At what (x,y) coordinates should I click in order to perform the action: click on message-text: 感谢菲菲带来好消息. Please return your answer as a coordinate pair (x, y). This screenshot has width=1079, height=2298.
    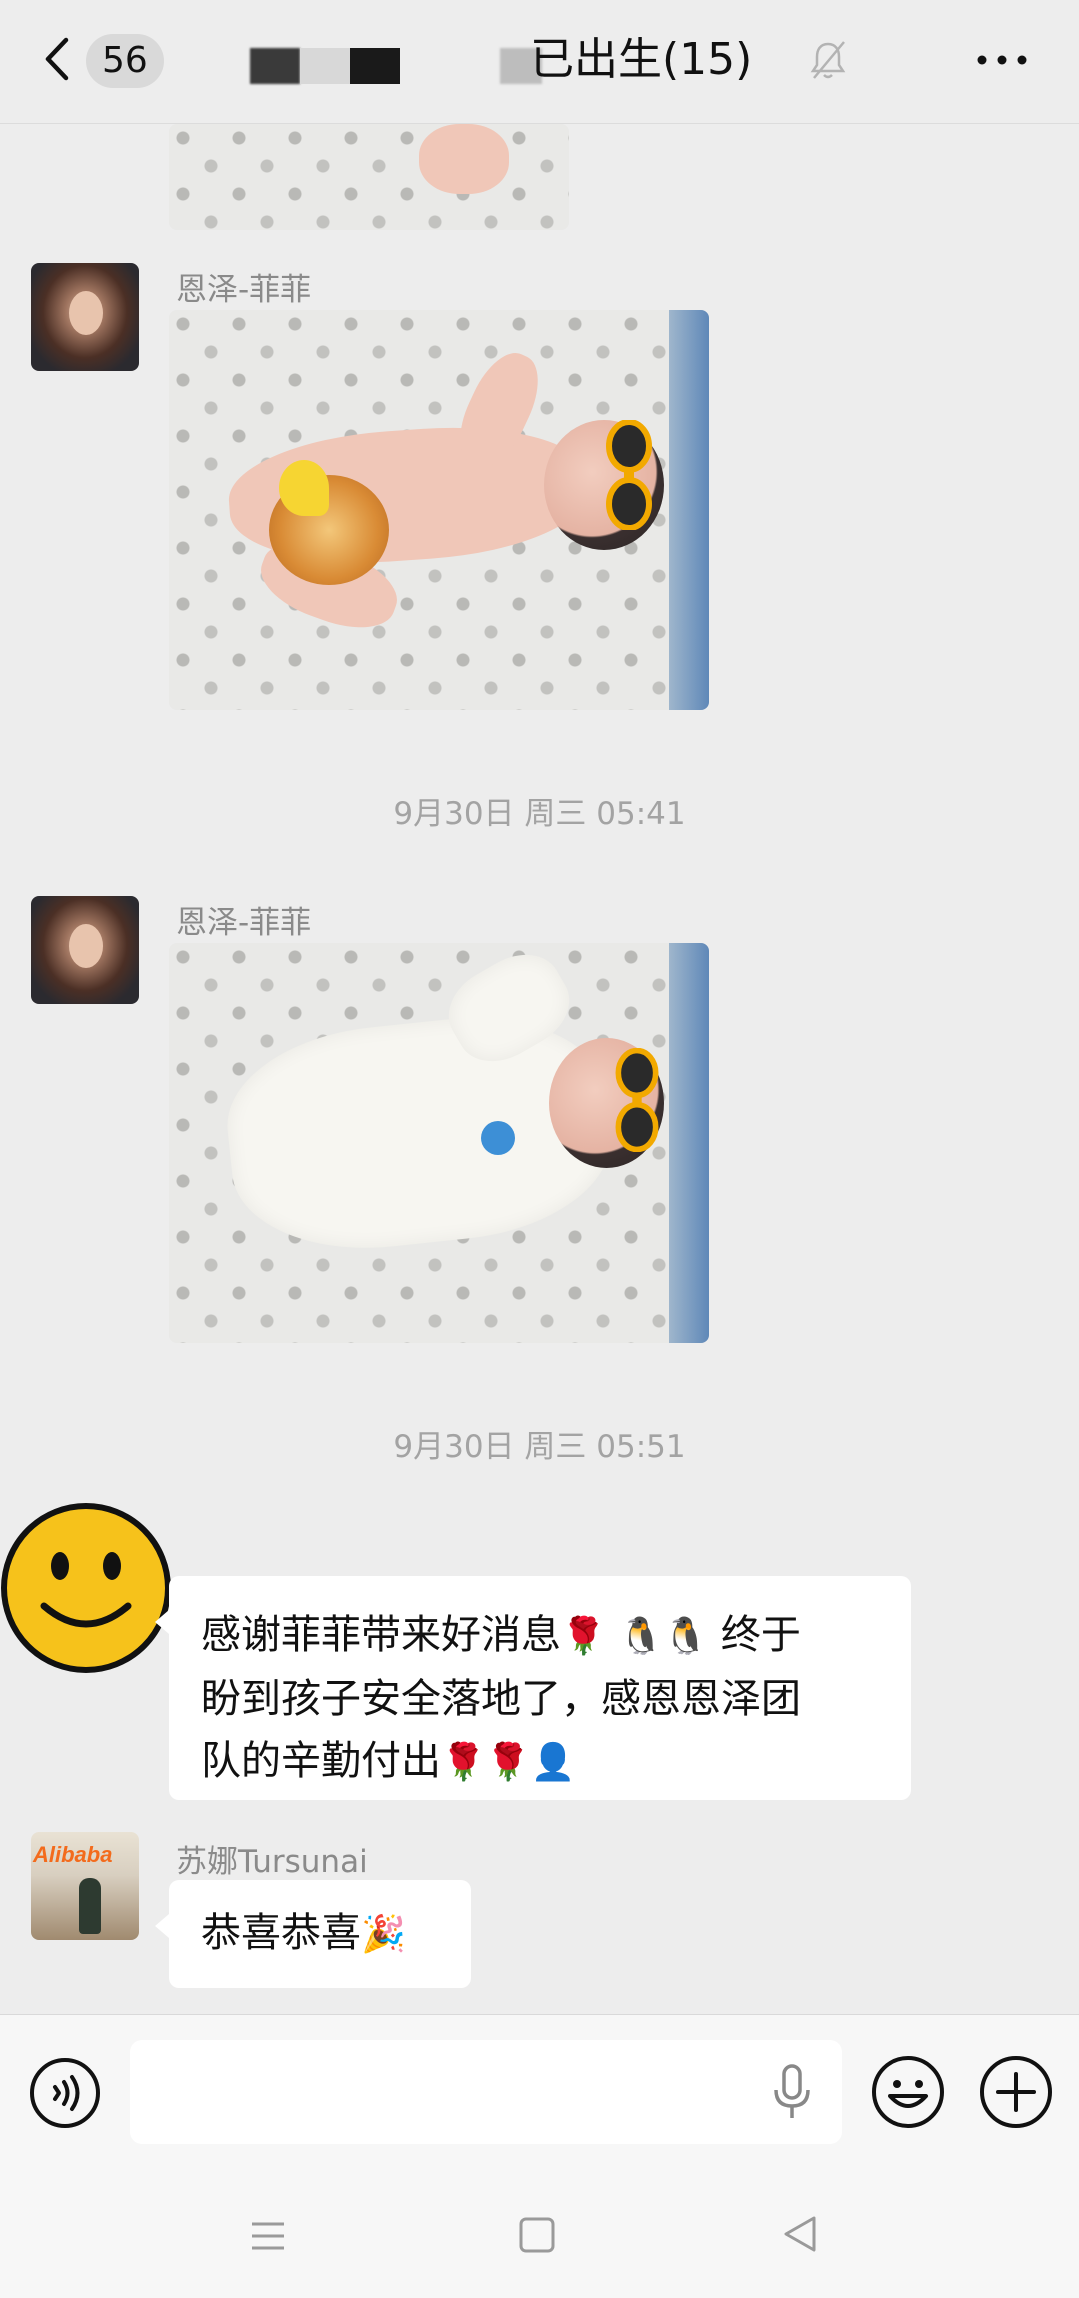
    Looking at the image, I should click on (381, 1635).